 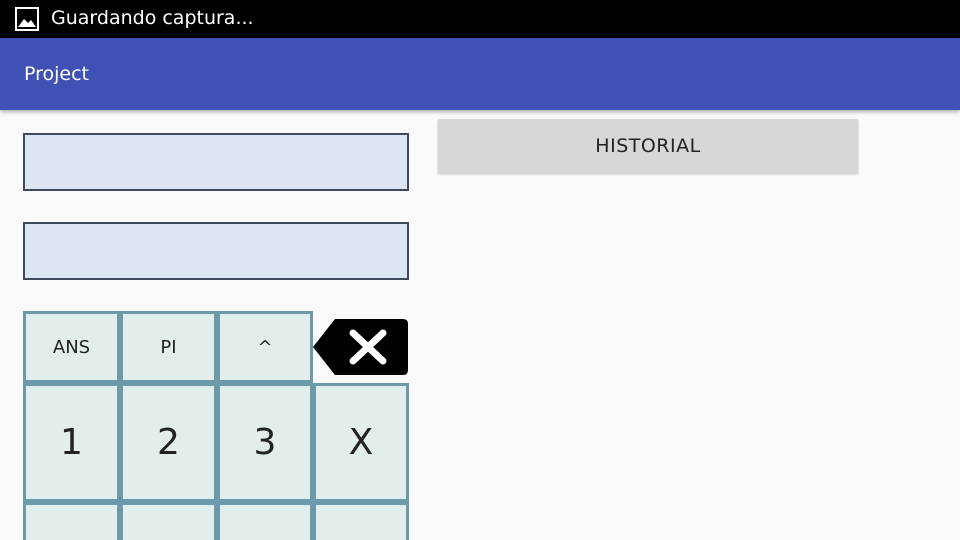 I want to click on pi-key: PI, so click(x=168, y=347).